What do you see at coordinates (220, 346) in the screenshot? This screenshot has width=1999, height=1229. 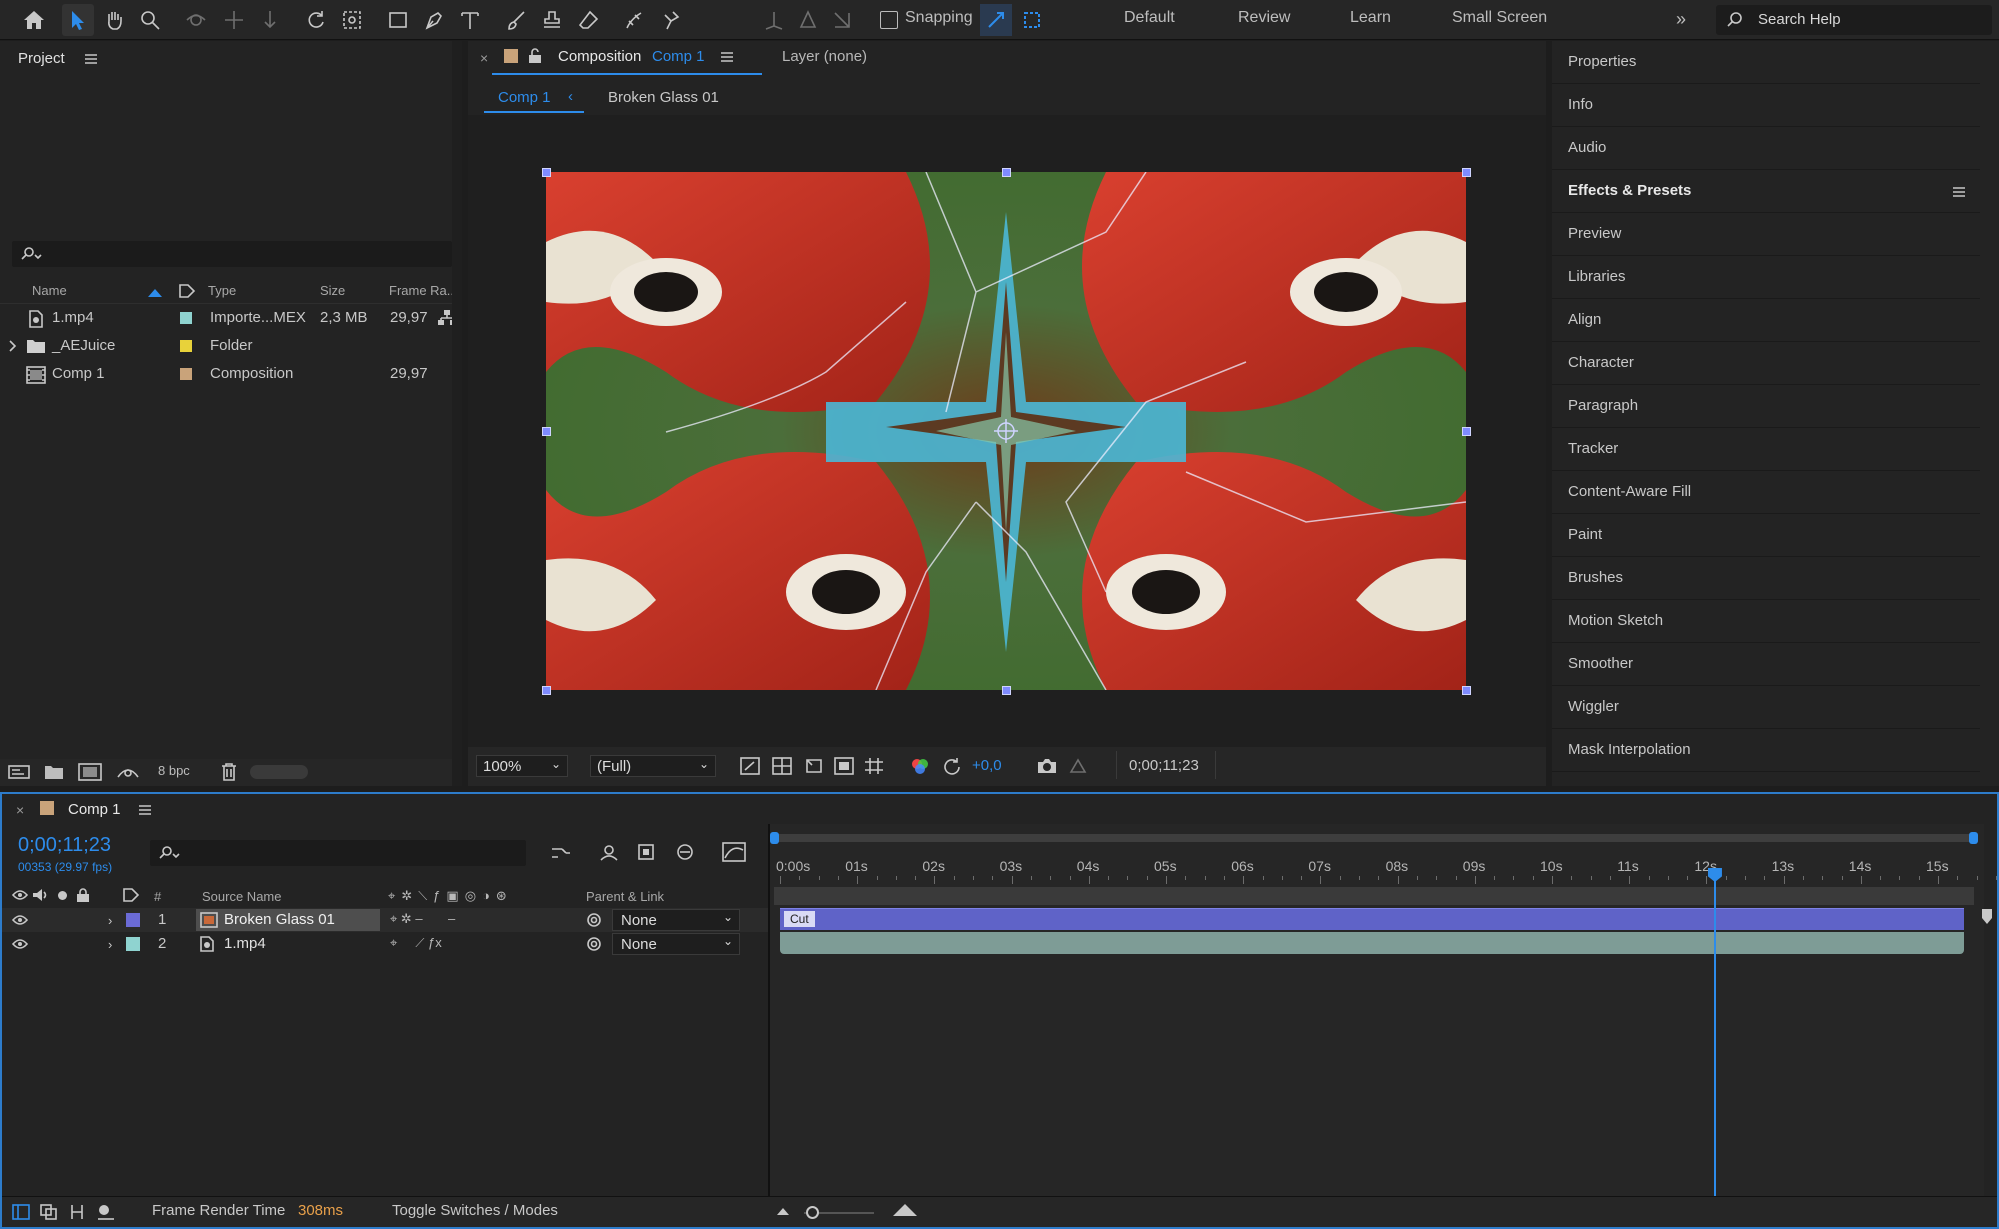 I see `project-item-aejuice: _AEJuice Folder` at bounding box center [220, 346].